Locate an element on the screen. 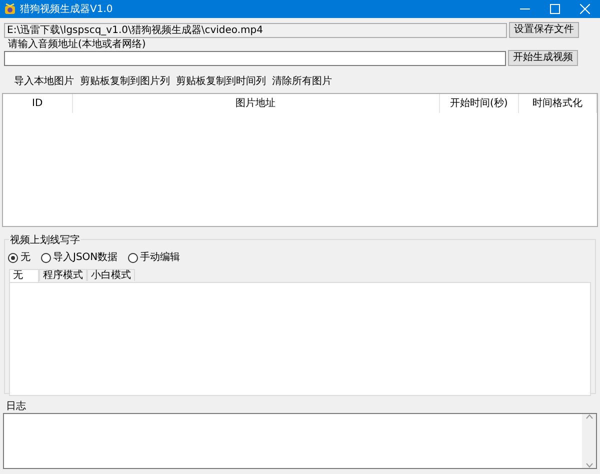  tab: 小白模式 is located at coordinates (111, 275).